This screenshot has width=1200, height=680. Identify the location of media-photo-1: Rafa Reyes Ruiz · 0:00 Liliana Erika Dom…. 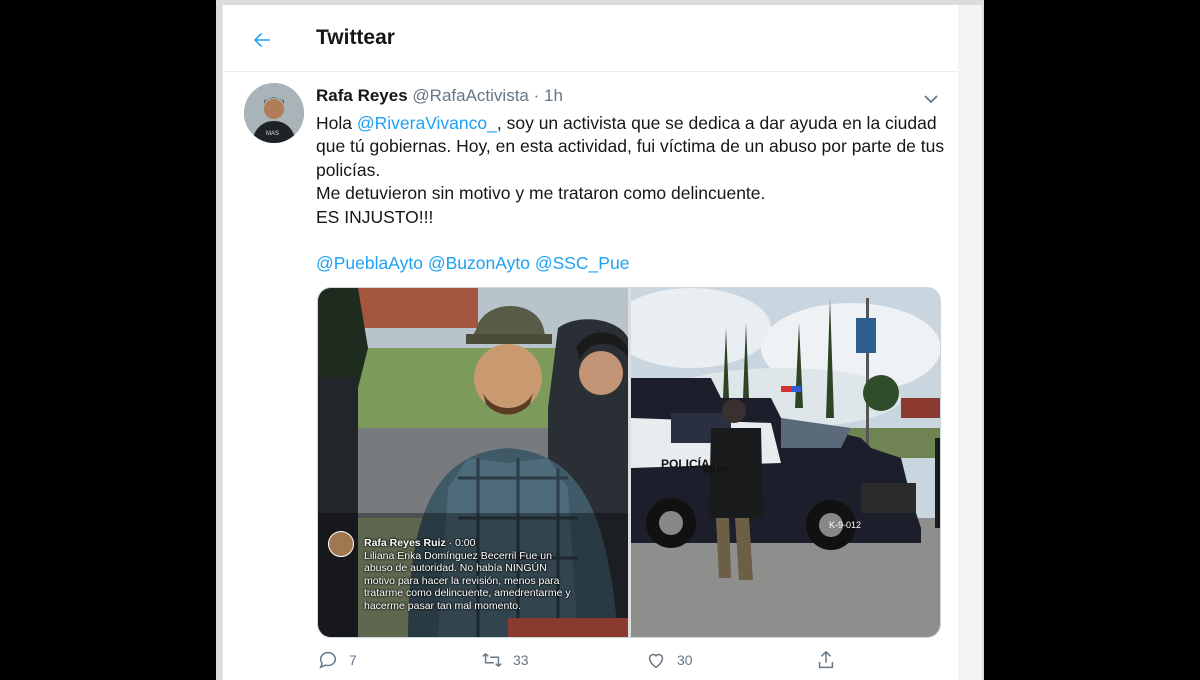
(473, 462).